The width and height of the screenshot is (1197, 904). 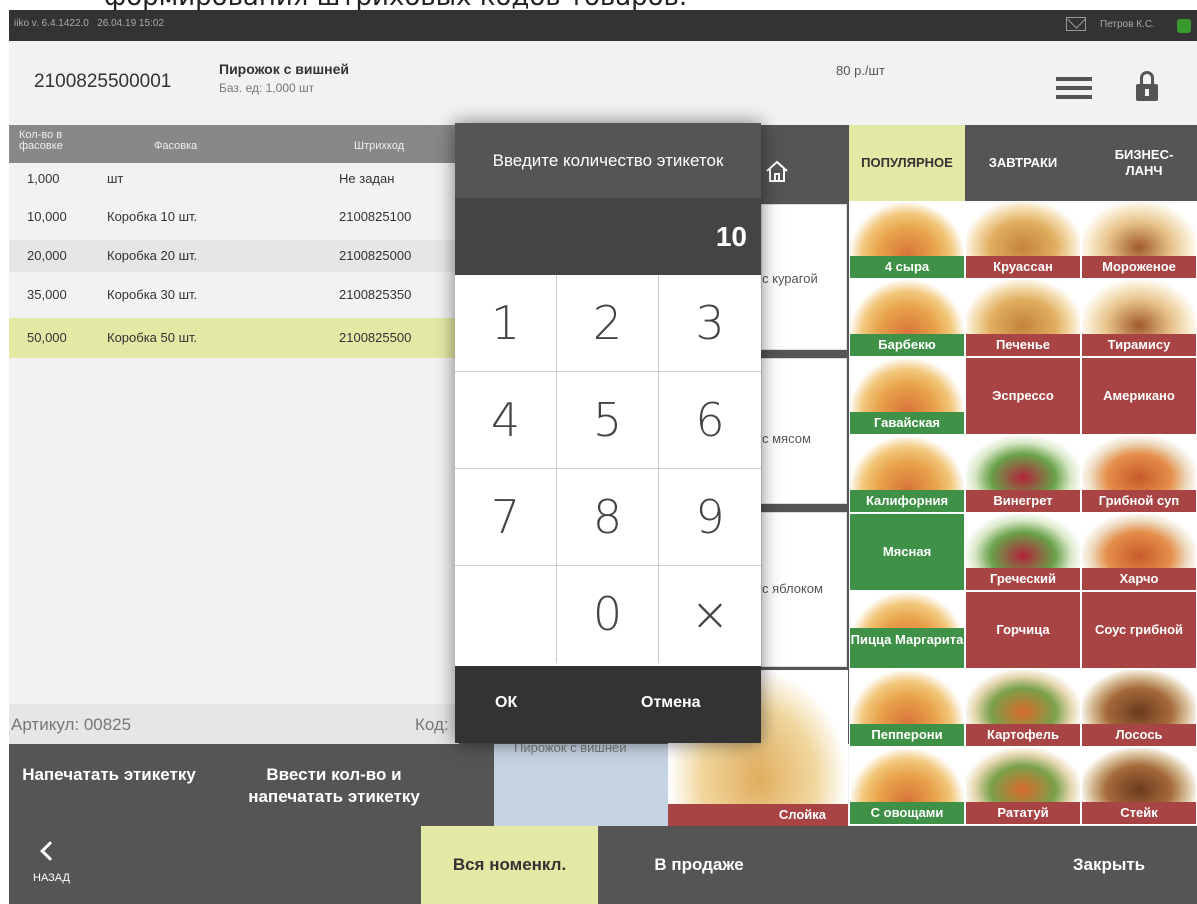 What do you see at coordinates (1139, 579) in the screenshot?
I see `tile-label: Харчо` at bounding box center [1139, 579].